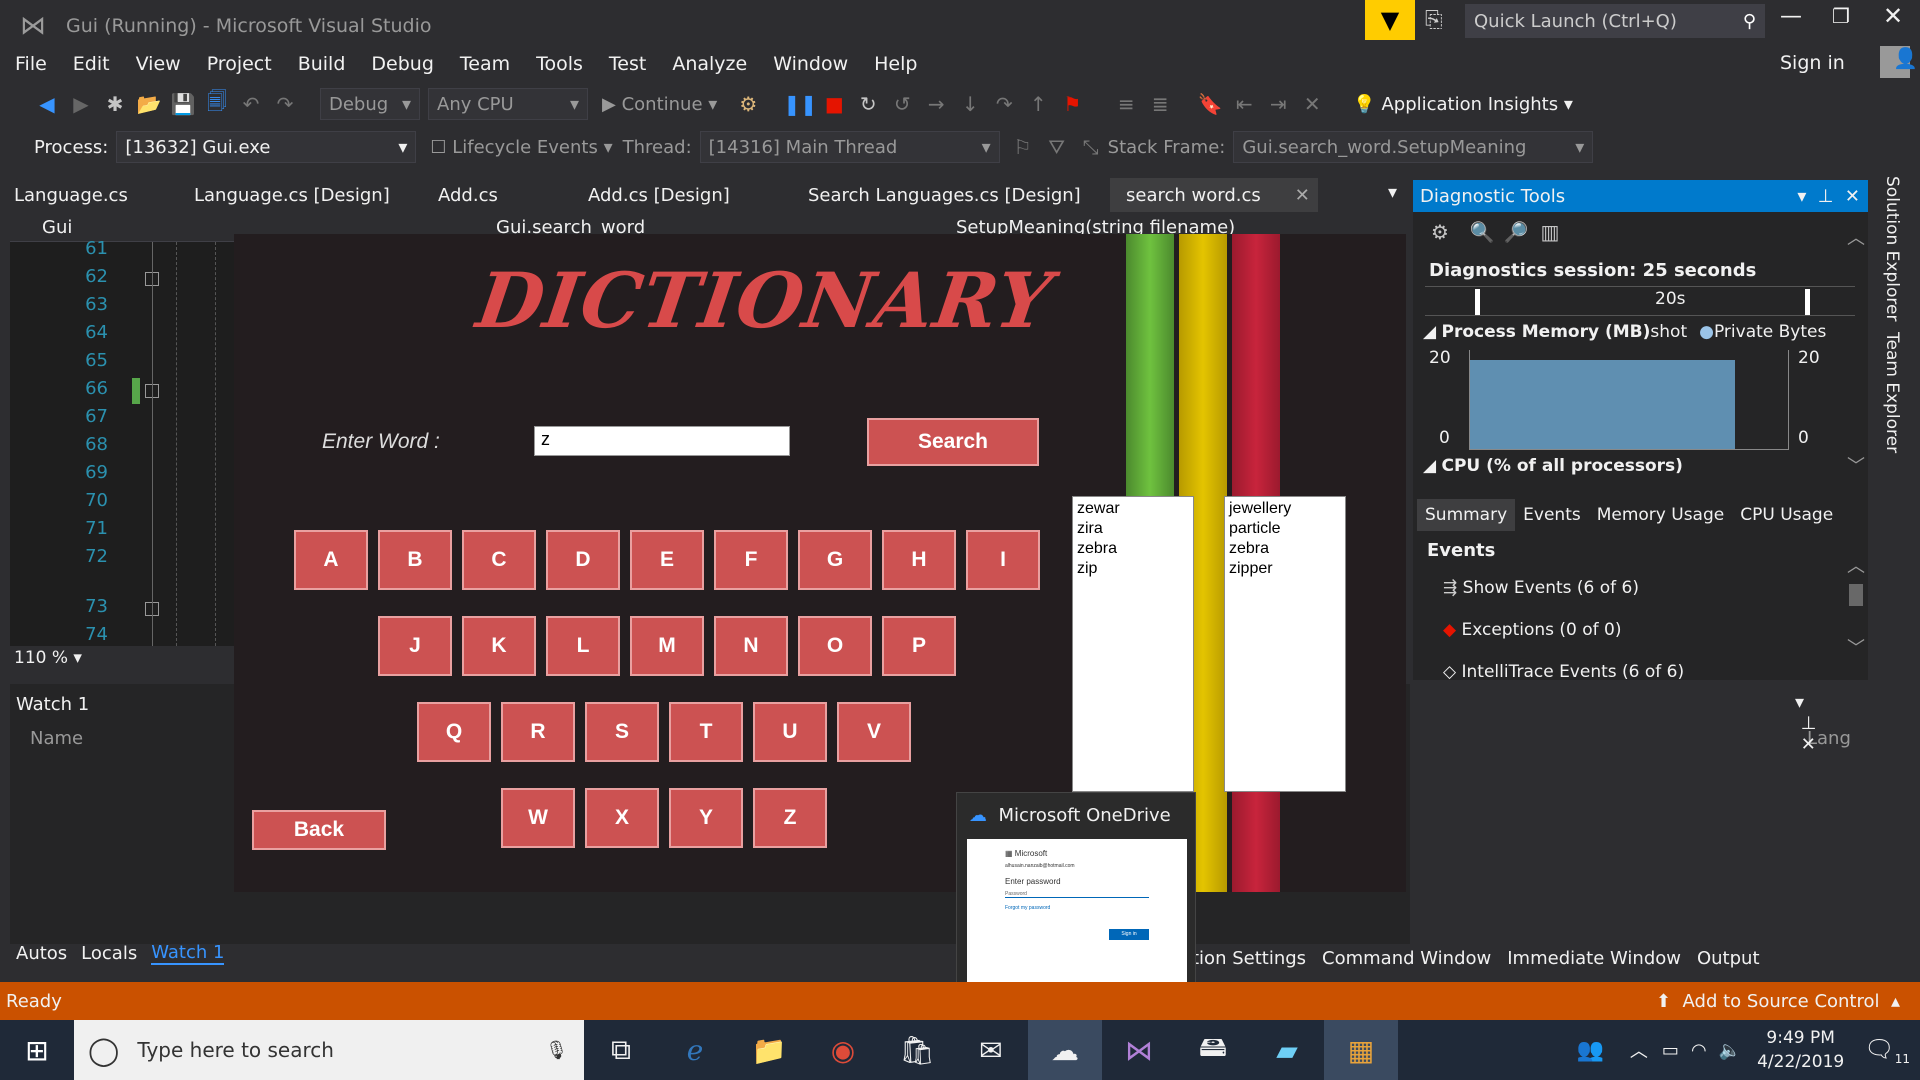 Image resolution: width=1920 pixels, height=1080 pixels. Describe the element at coordinates (1856, 465) in the screenshot. I see `diag-scroll-down-icon: ﹀` at that location.